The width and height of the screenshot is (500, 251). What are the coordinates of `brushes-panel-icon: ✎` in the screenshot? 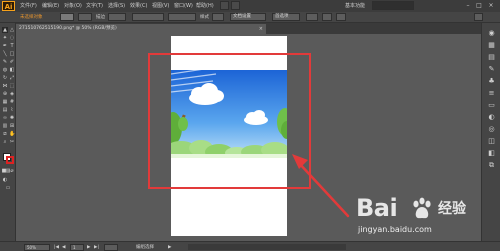 It's located at (491, 69).